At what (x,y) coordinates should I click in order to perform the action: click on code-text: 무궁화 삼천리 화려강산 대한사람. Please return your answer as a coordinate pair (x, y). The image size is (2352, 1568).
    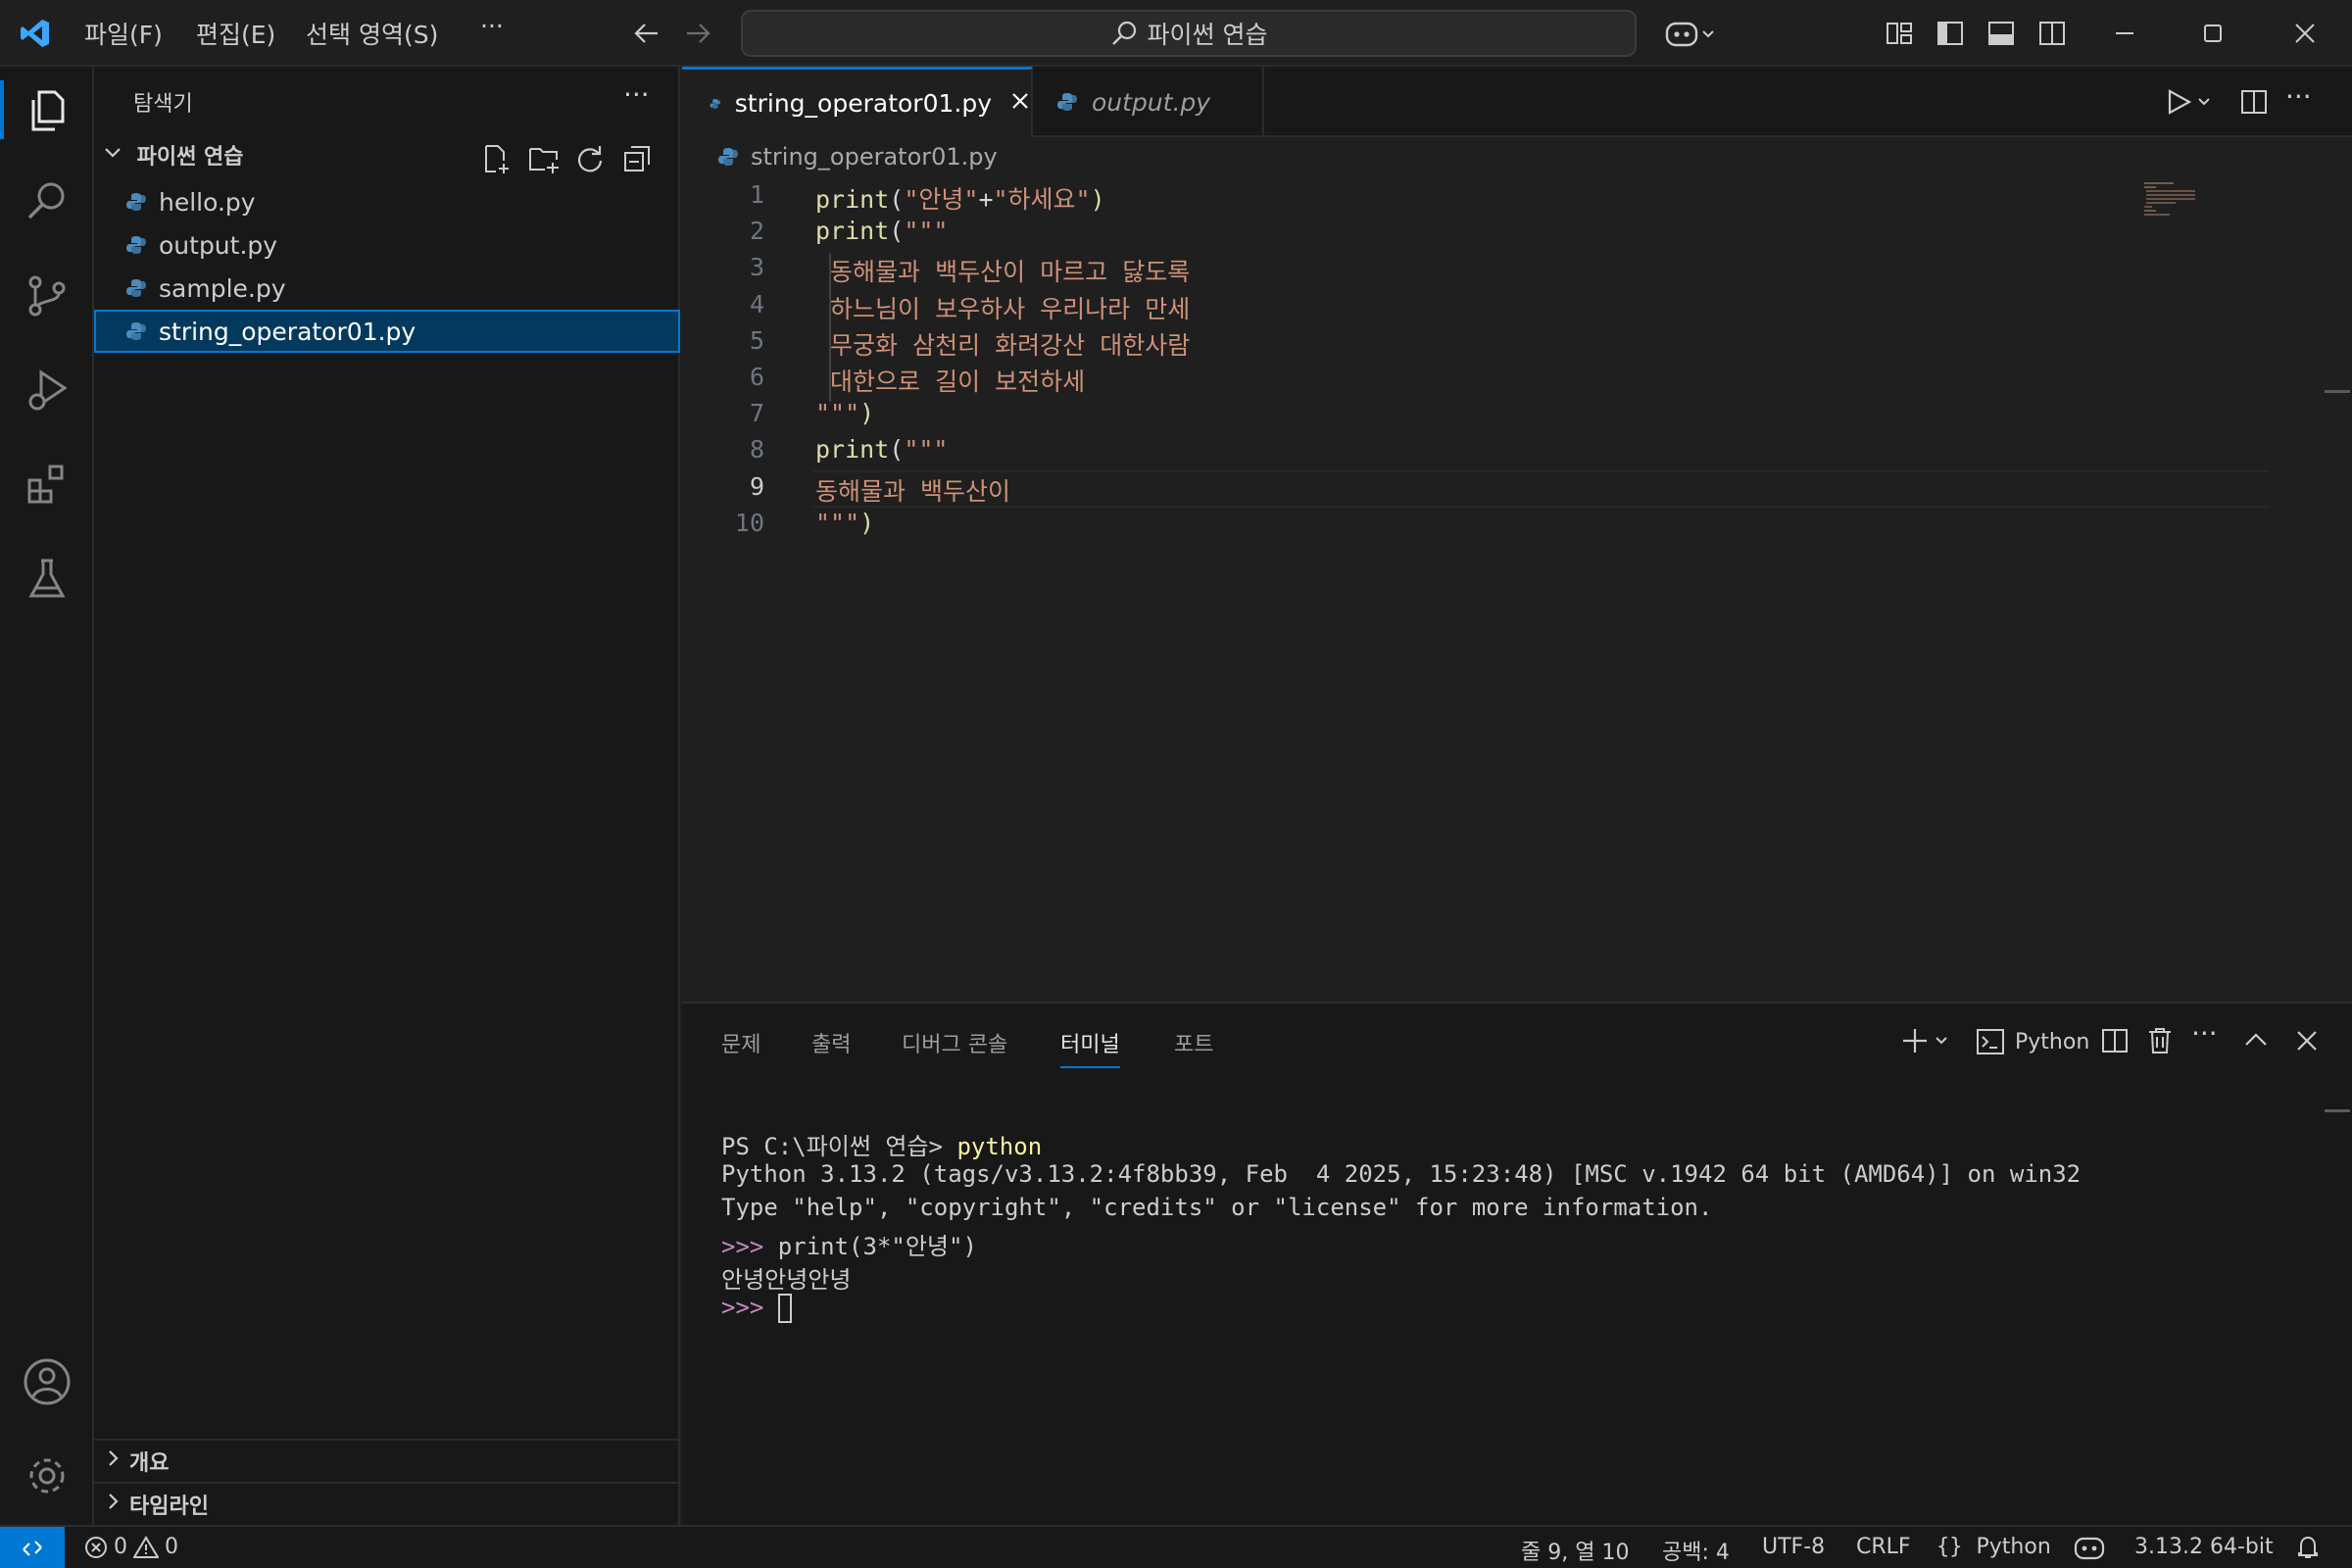
    Looking at the image, I should click on (1002, 344).